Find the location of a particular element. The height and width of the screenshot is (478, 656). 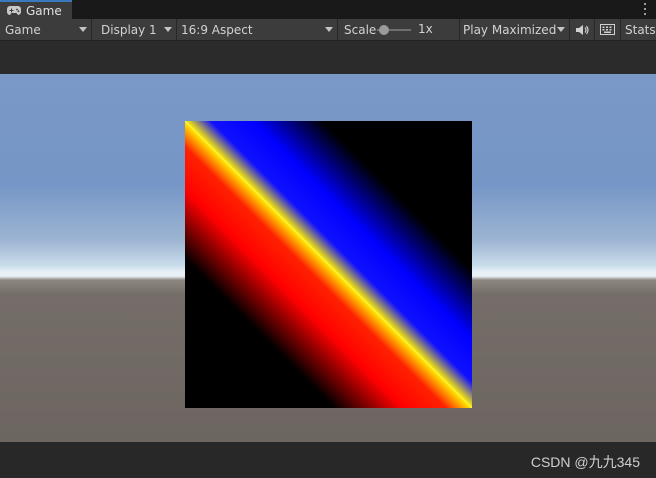

stats-label: Stats is located at coordinates (640, 29).